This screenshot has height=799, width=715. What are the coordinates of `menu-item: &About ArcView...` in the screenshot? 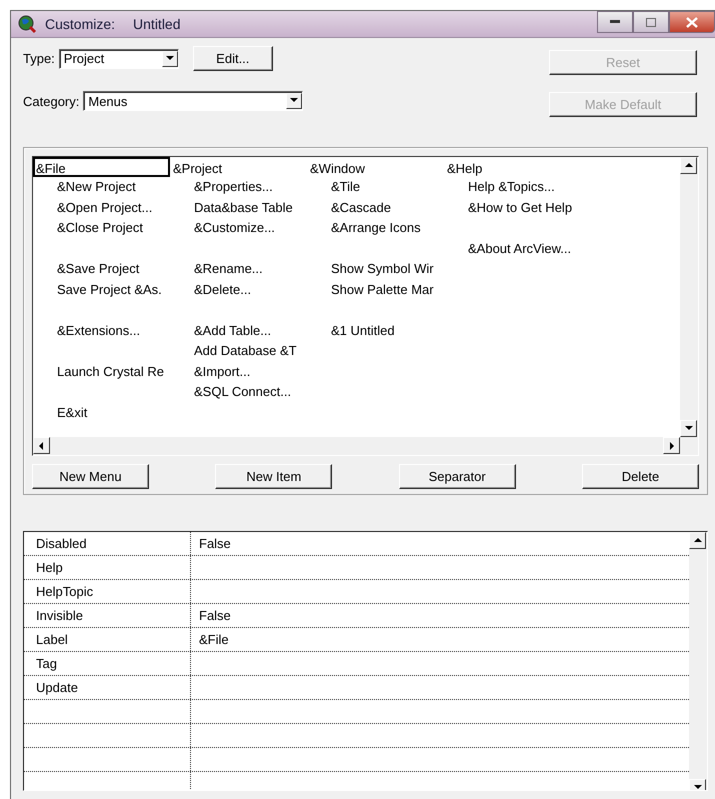 It's located at (520, 248).